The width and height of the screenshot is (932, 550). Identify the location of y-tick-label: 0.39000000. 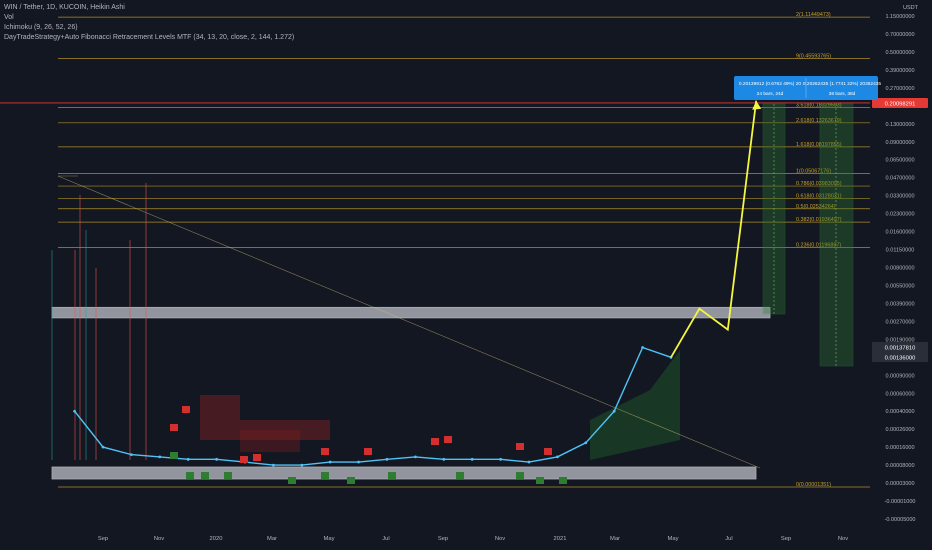
(899, 71).